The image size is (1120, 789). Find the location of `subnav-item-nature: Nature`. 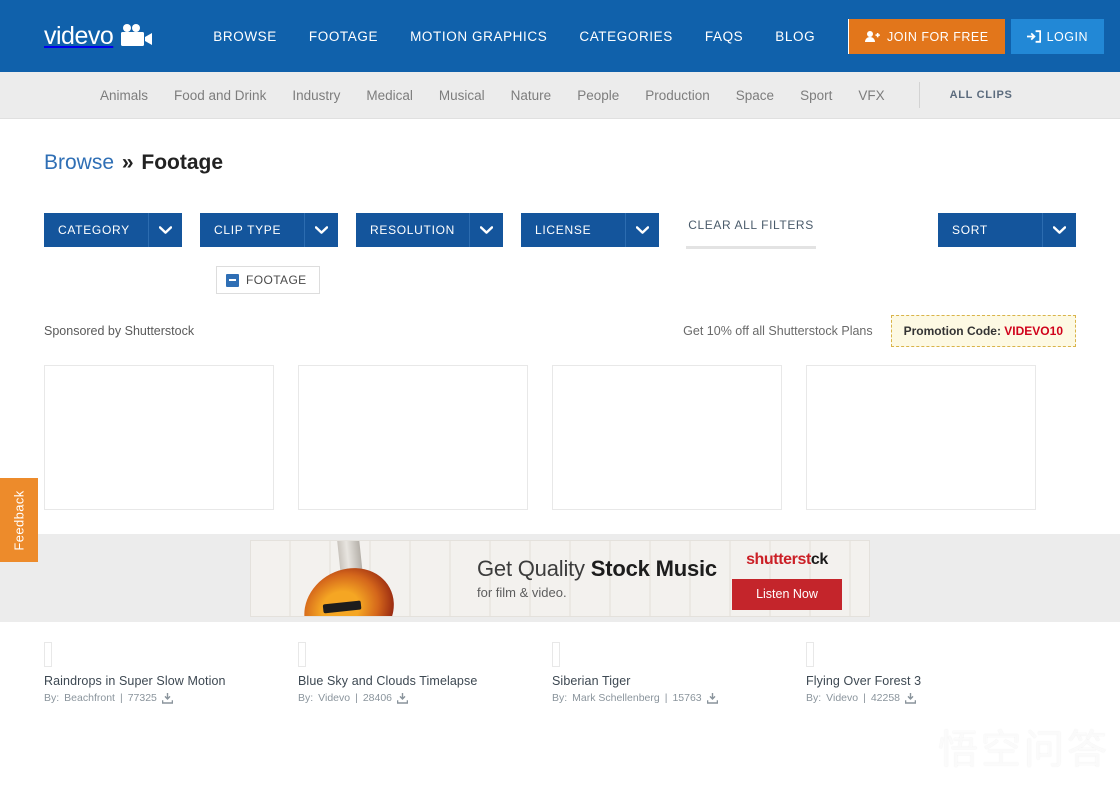

subnav-item-nature: Nature is located at coordinates (531, 95).